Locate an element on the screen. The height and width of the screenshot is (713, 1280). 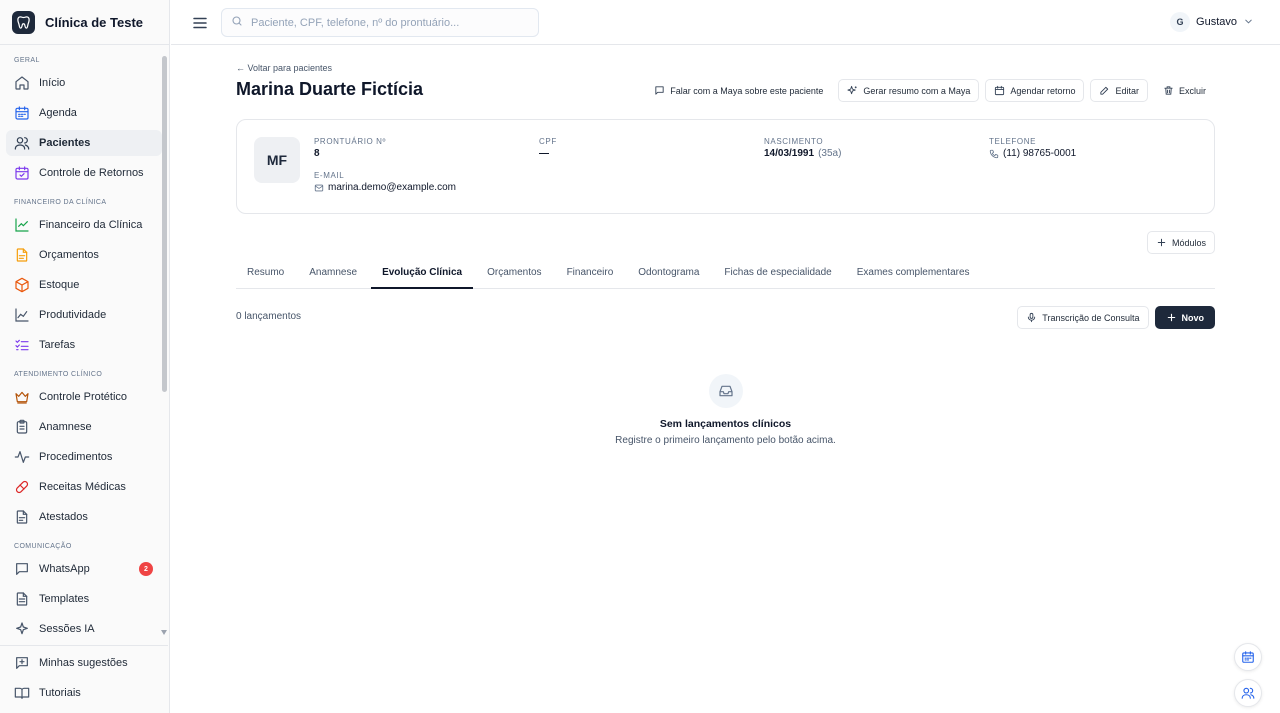
floating-calendar-button is located at coordinates (1248, 657).